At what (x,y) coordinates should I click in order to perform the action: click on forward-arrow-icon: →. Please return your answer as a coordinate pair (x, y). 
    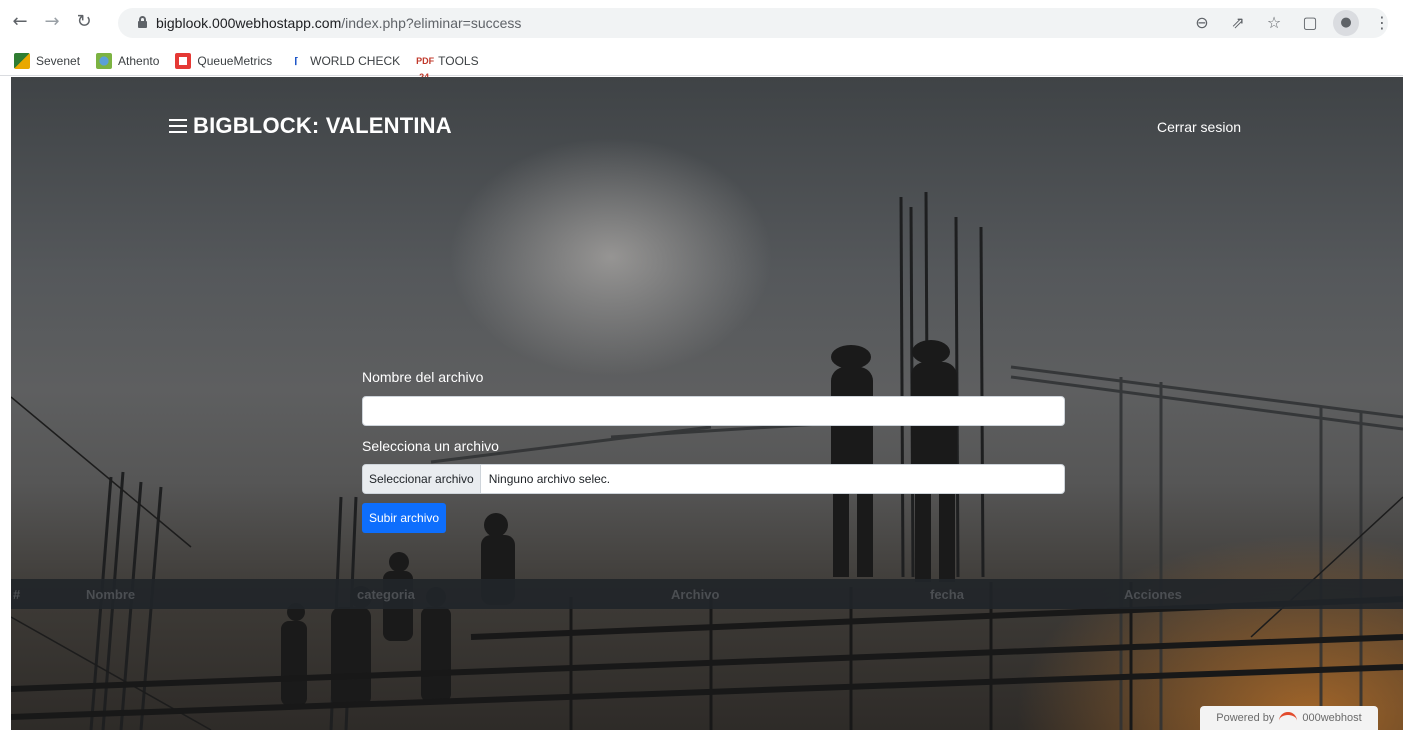
    Looking at the image, I should click on (52, 22).